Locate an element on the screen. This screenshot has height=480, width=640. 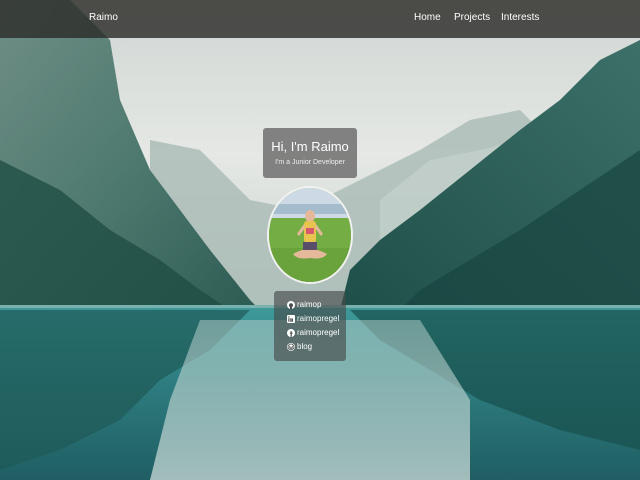
wordpress-icon is located at coordinates (291, 346).